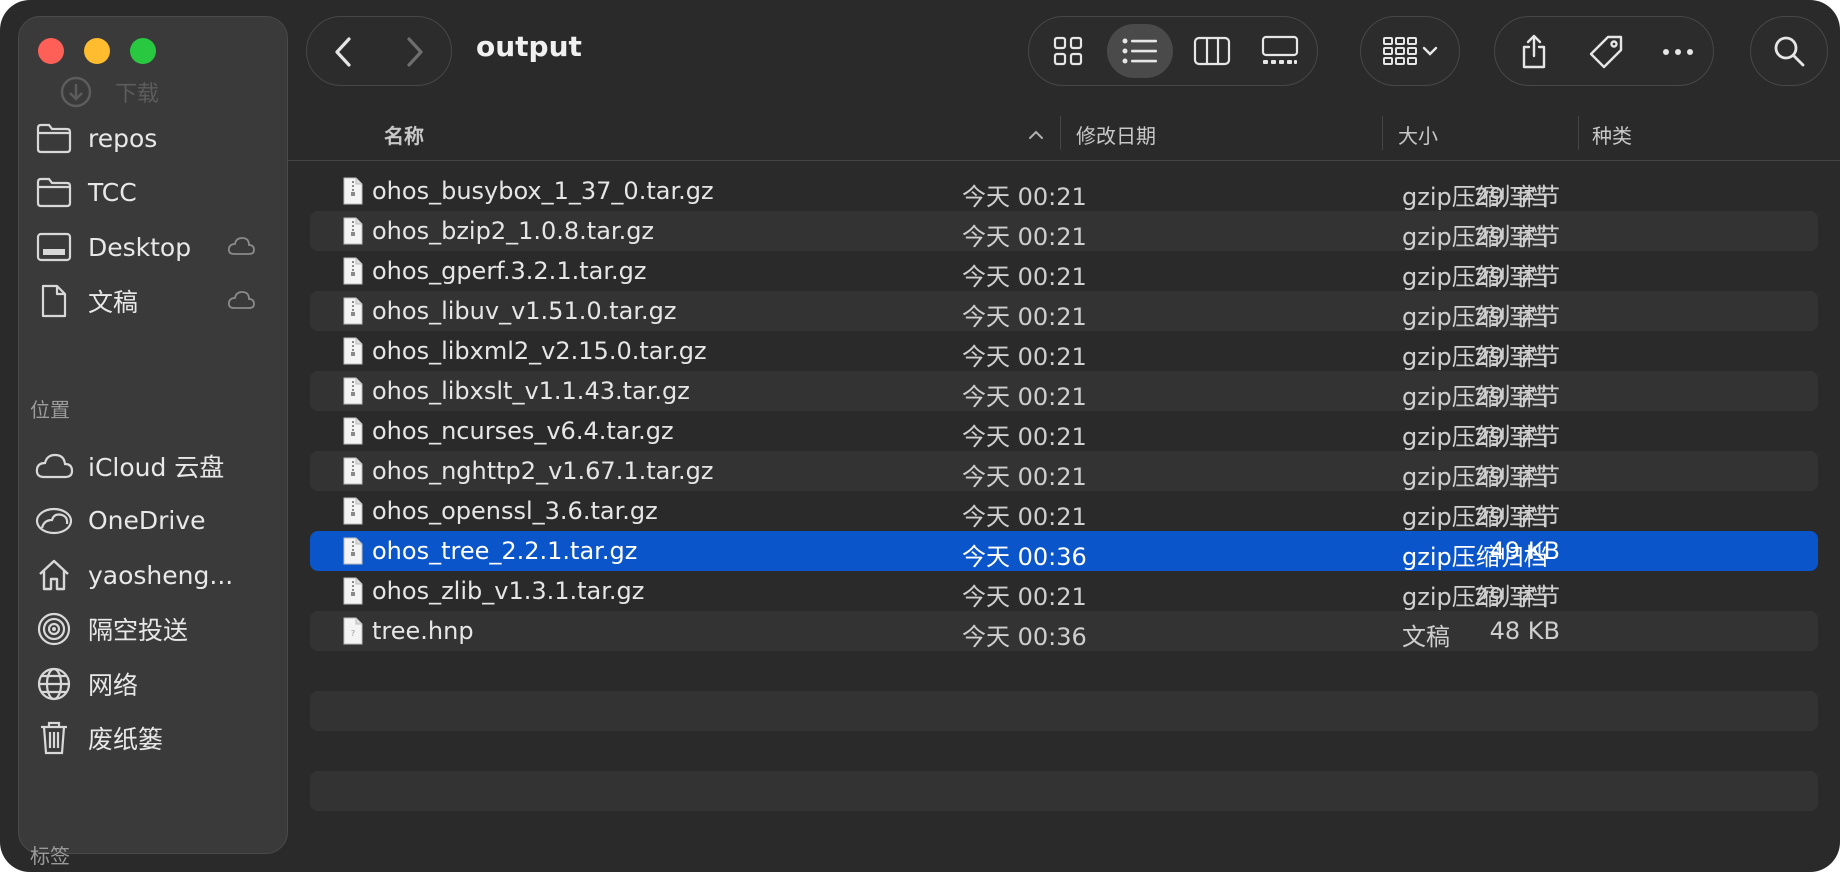 This screenshot has width=1840, height=872. What do you see at coordinates (241, 246) in the screenshot?
I see `cloud-icon` at bounding box center [241, 246].